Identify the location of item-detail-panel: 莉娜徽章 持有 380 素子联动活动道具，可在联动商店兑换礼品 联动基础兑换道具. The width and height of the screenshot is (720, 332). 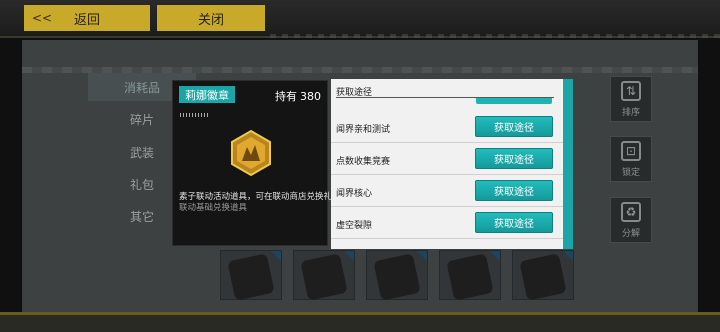
(256, 163).